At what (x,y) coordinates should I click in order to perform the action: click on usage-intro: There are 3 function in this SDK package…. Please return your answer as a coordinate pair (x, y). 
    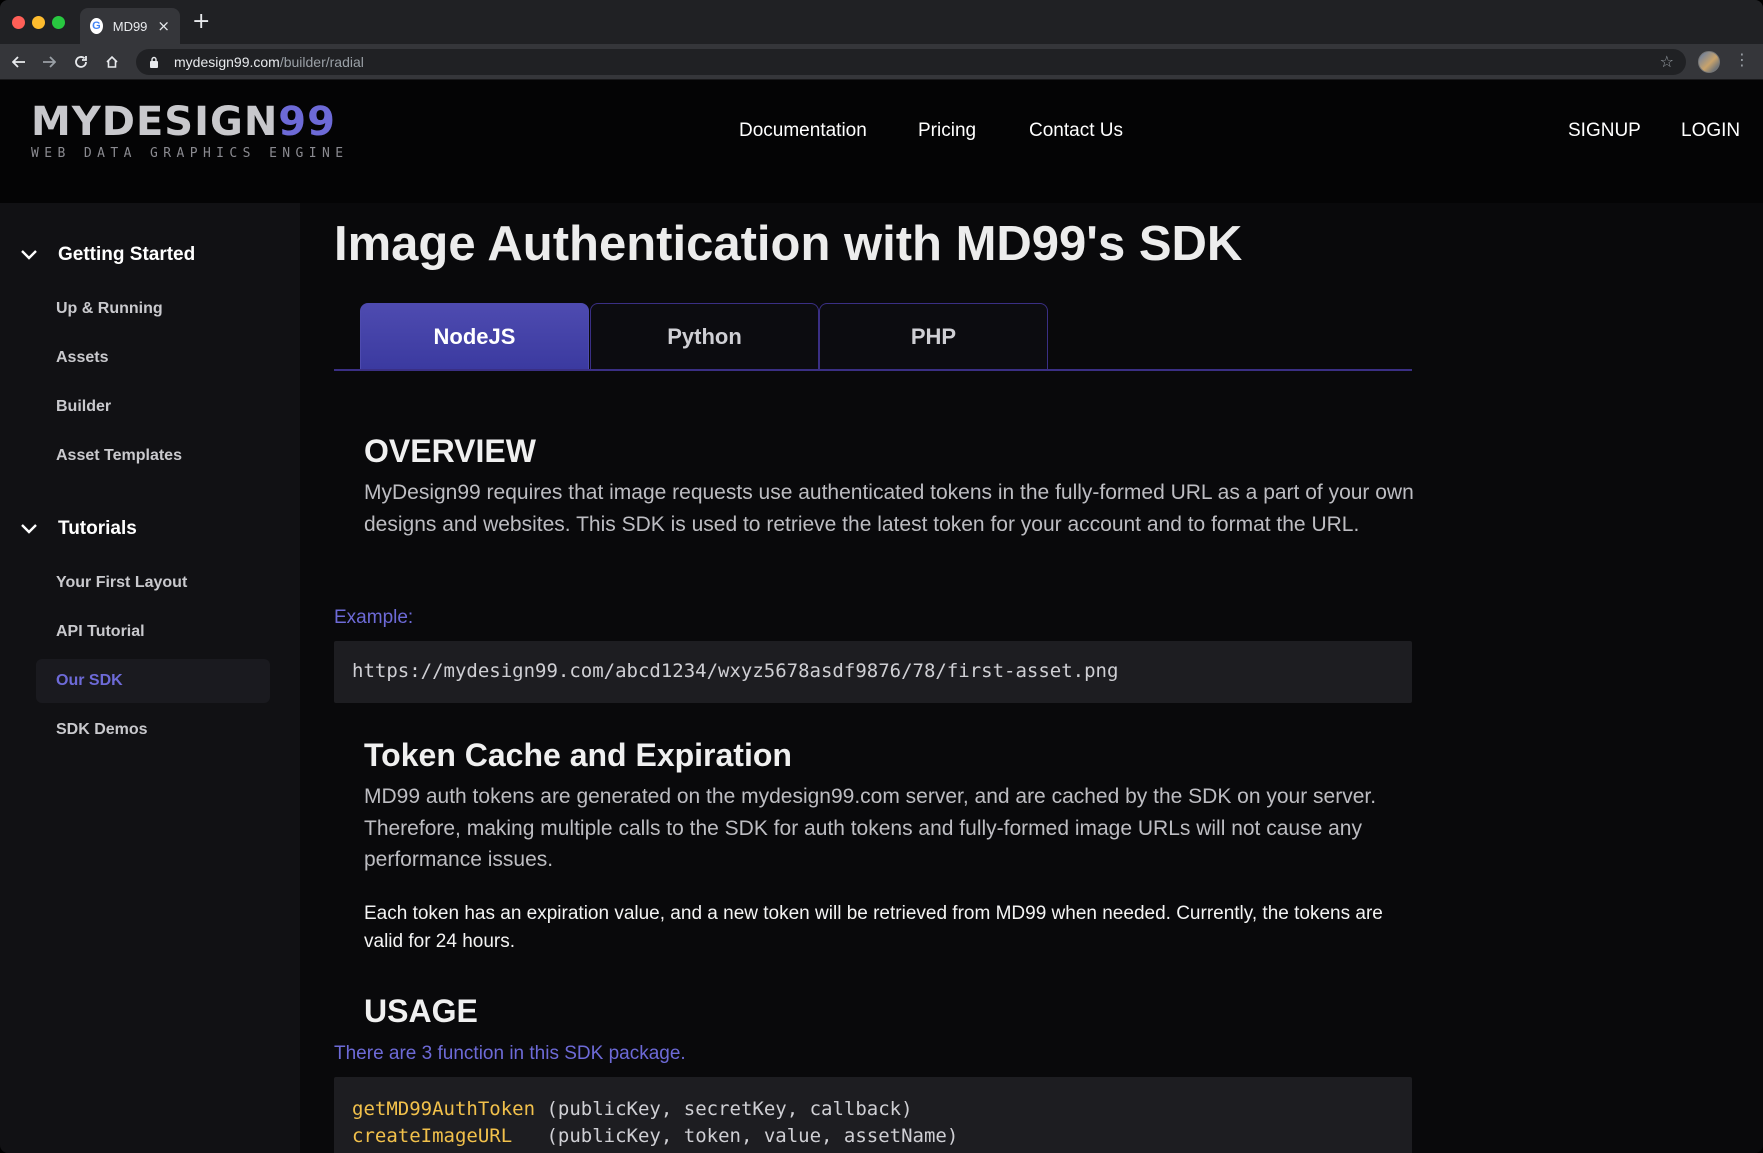
    Looking at the image, I should click on (510, 1053).